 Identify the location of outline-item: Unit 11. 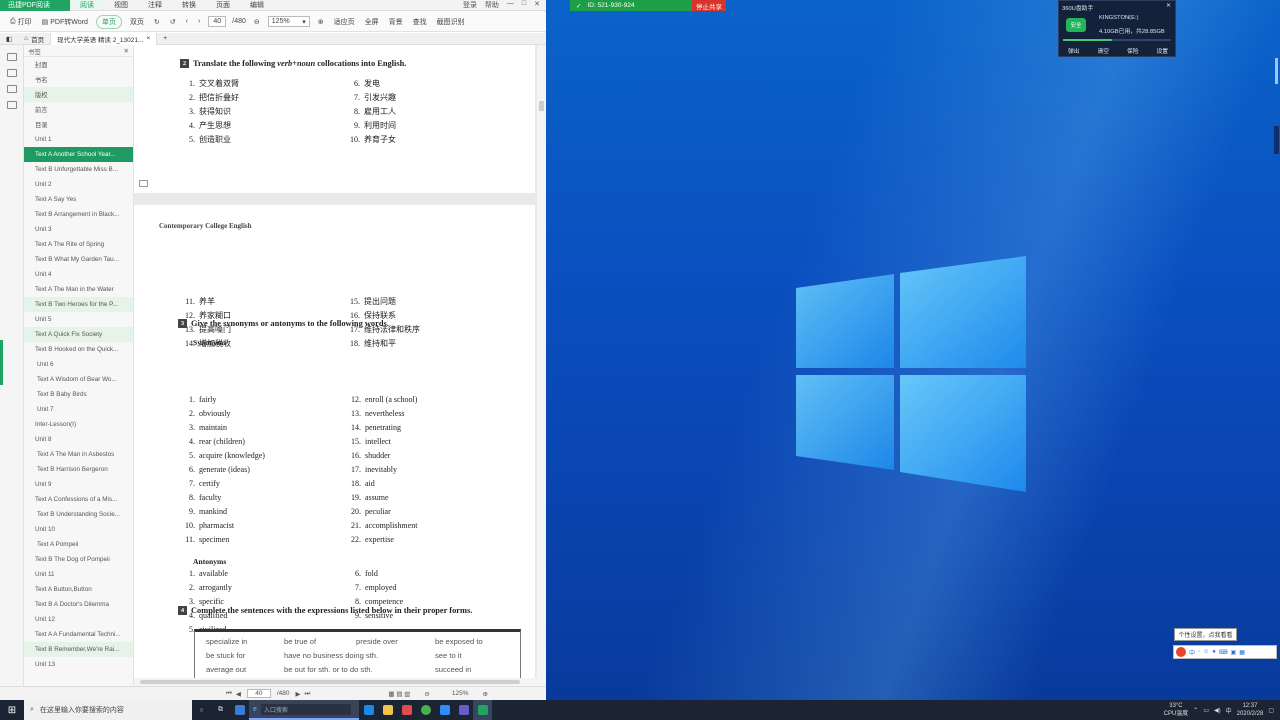
(78, 574).